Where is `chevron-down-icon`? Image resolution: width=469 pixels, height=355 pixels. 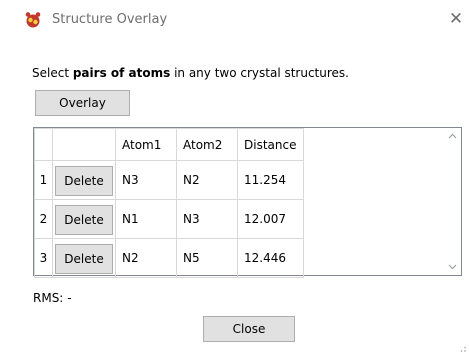
chevron-down-icon is located at coordinates (452, 266).